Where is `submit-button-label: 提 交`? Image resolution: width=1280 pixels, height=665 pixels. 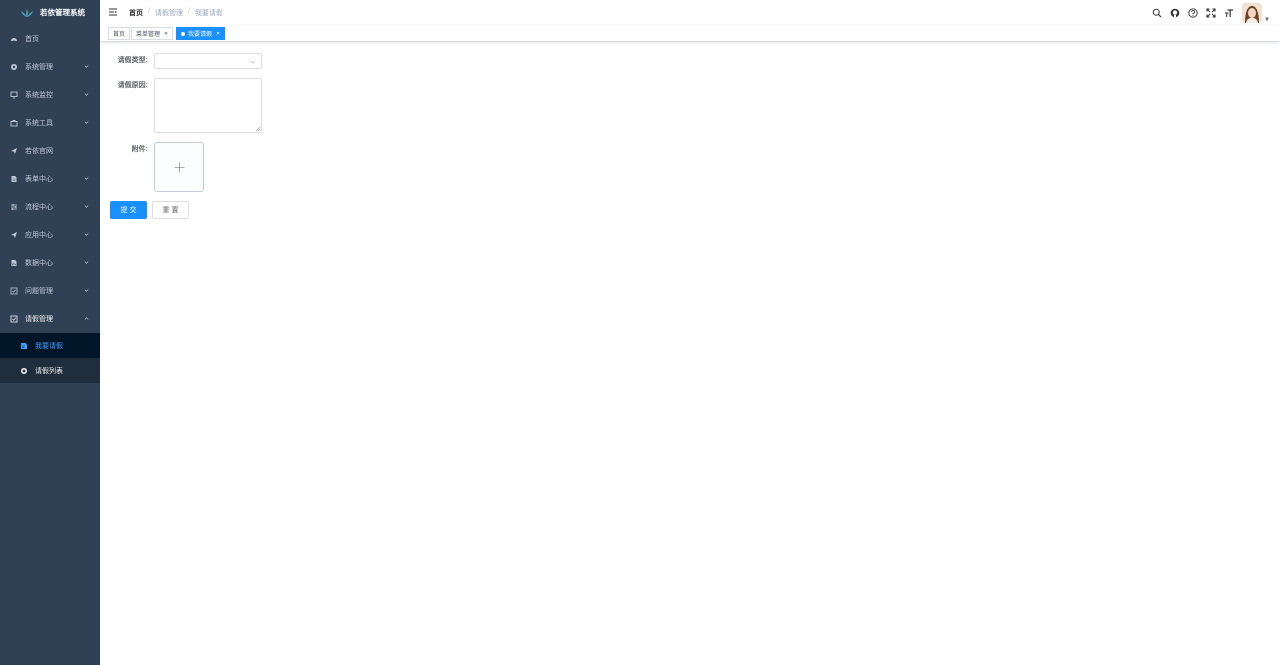 submit-button-label: 提 交 is located at coordinates (128, 210).